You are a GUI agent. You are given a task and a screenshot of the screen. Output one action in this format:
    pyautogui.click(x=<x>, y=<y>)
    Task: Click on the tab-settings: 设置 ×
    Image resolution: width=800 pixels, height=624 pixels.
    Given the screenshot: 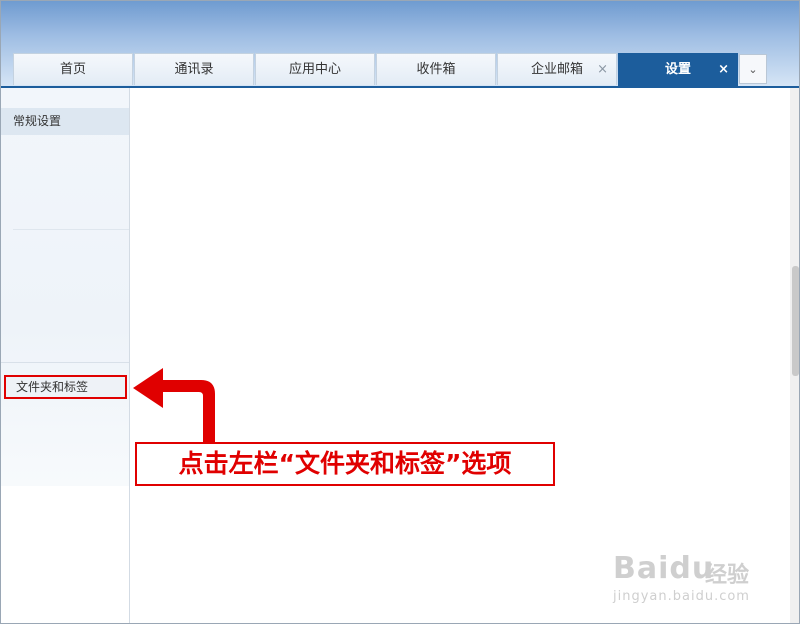 What is the action you would take?
    pyautogui.click(x=678, y=69)
    